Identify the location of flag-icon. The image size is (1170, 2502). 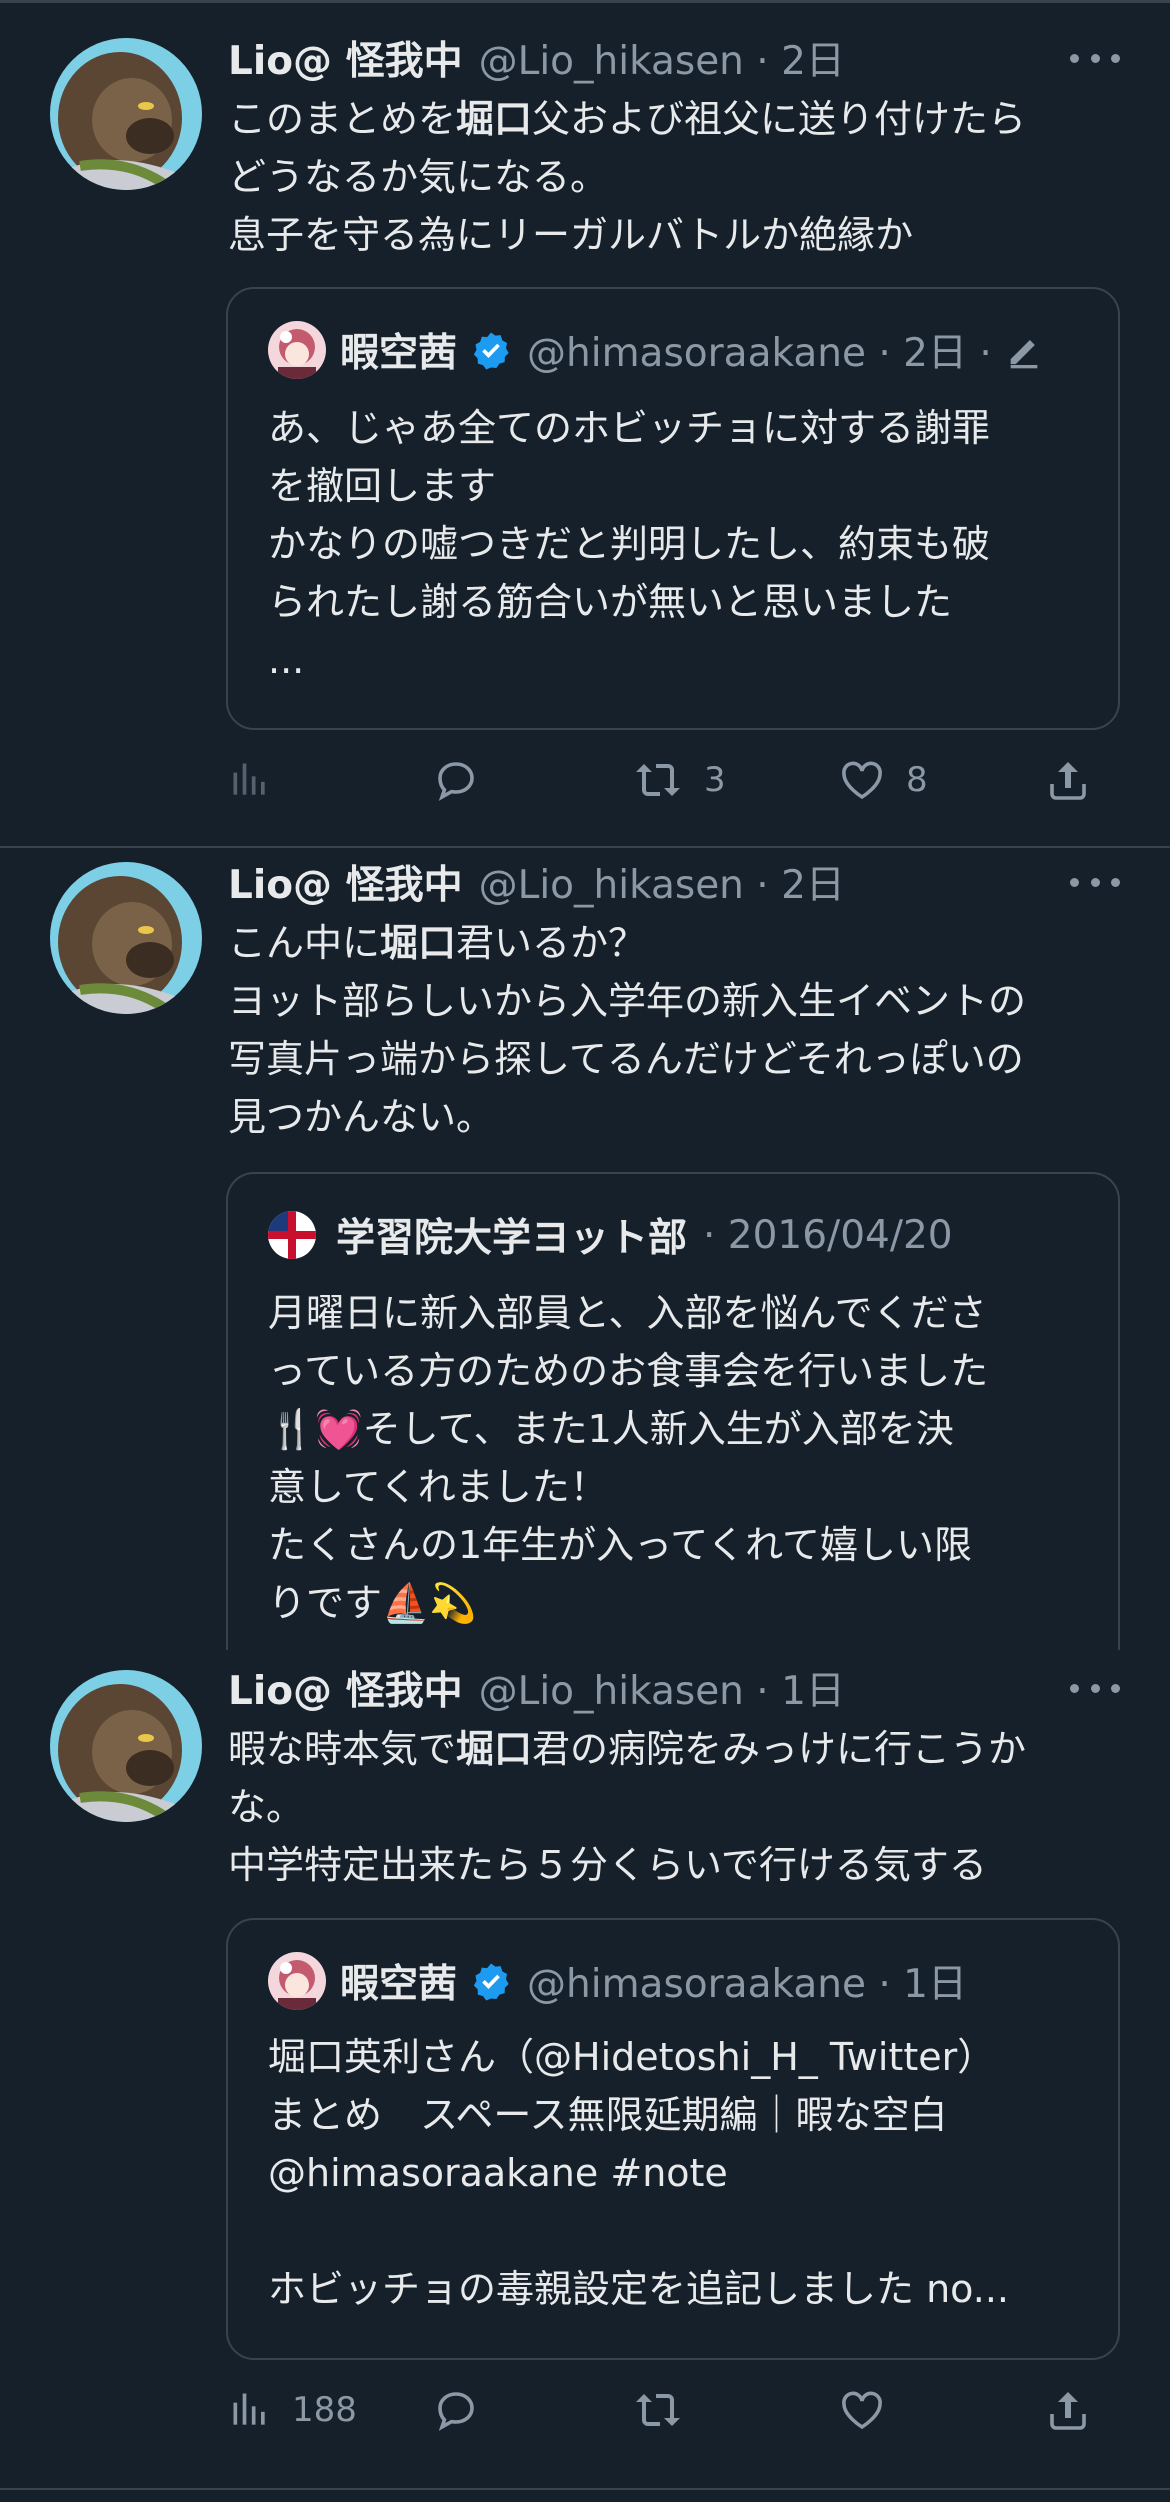
(292, 1235).